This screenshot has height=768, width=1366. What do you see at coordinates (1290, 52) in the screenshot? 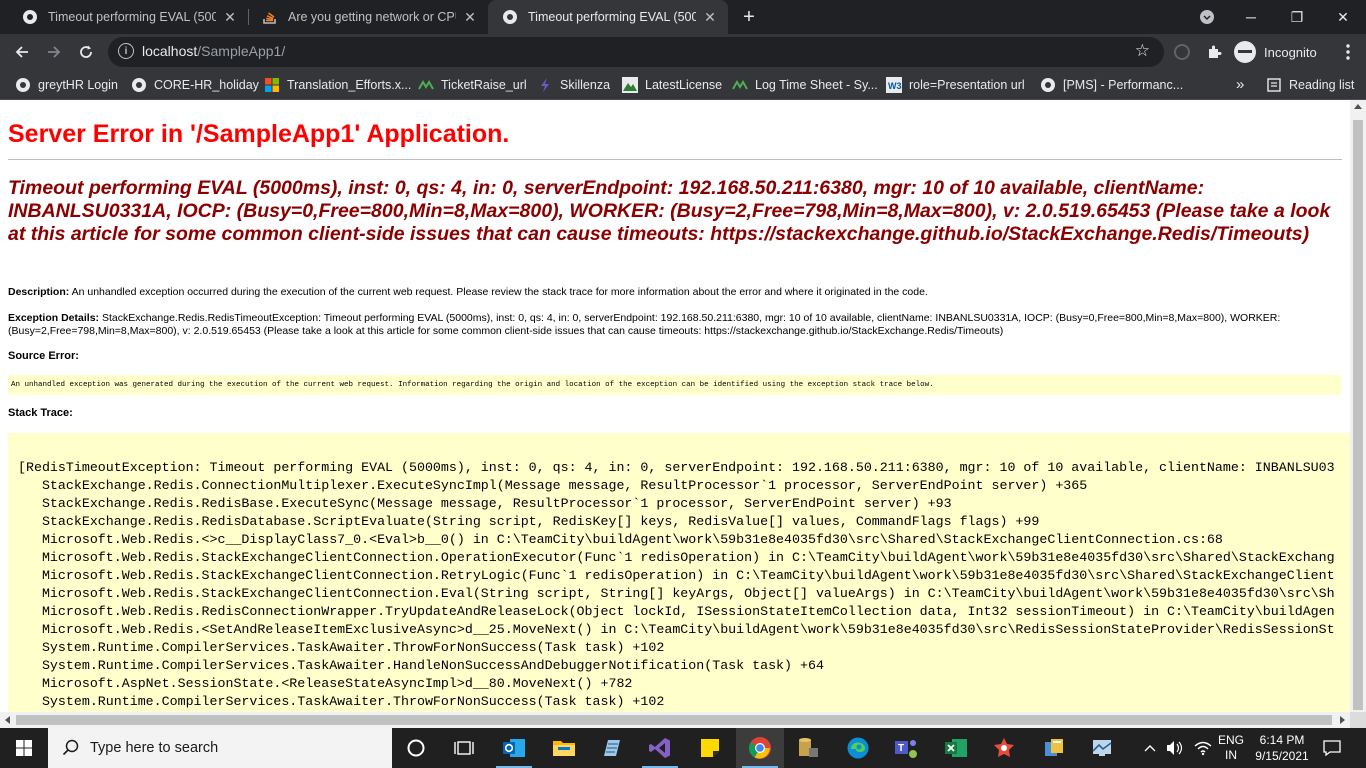
I see `incognito-label: Incognito` at bounding box center [1290, 52].